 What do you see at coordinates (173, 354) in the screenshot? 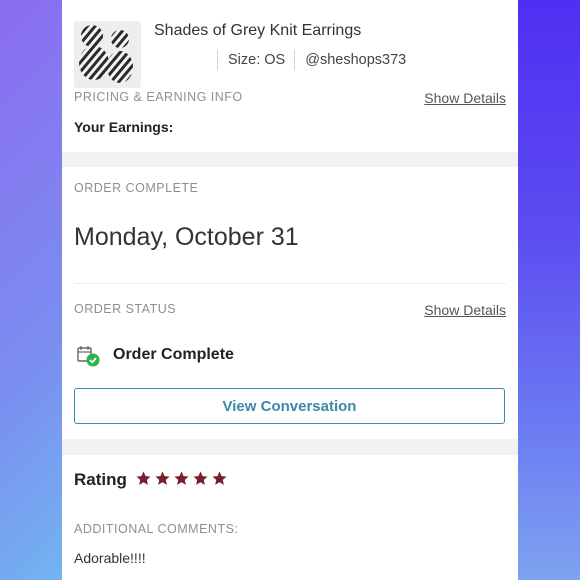
I see `order-status-text: Order Complete` at bounding box center [173, 354].